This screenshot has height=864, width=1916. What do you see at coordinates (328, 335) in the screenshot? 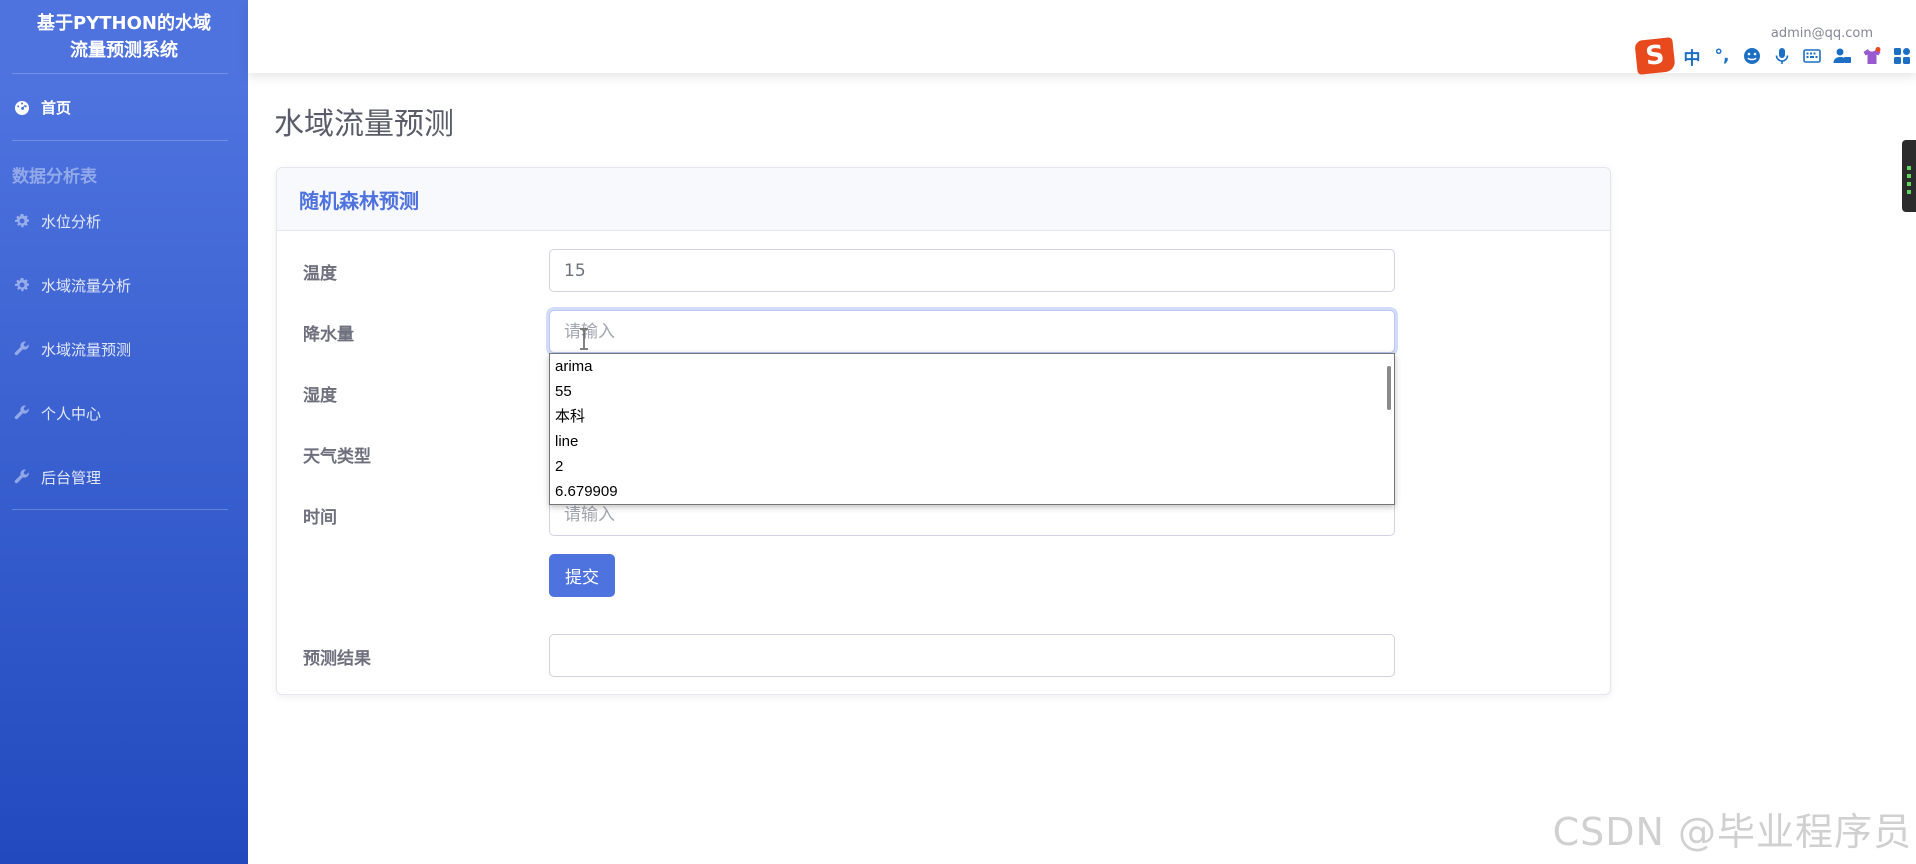
I see `precipitation-label: 降水量` at bounding box center [328, 335].